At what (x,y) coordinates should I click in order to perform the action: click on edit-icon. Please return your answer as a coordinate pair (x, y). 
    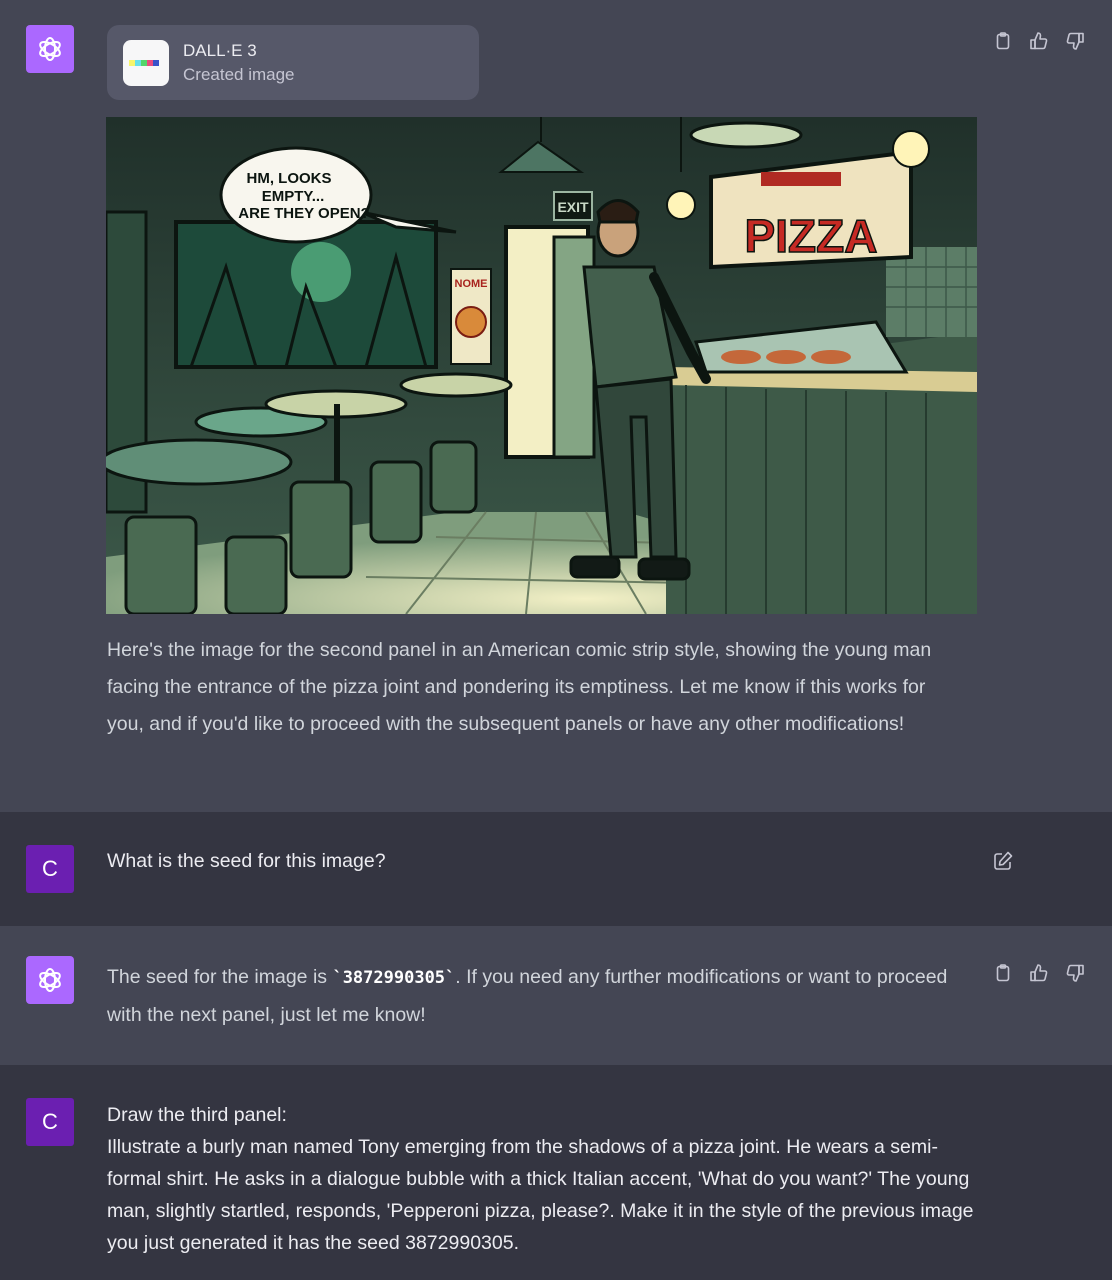
    Looking at the image, I should click on (1003, 861).